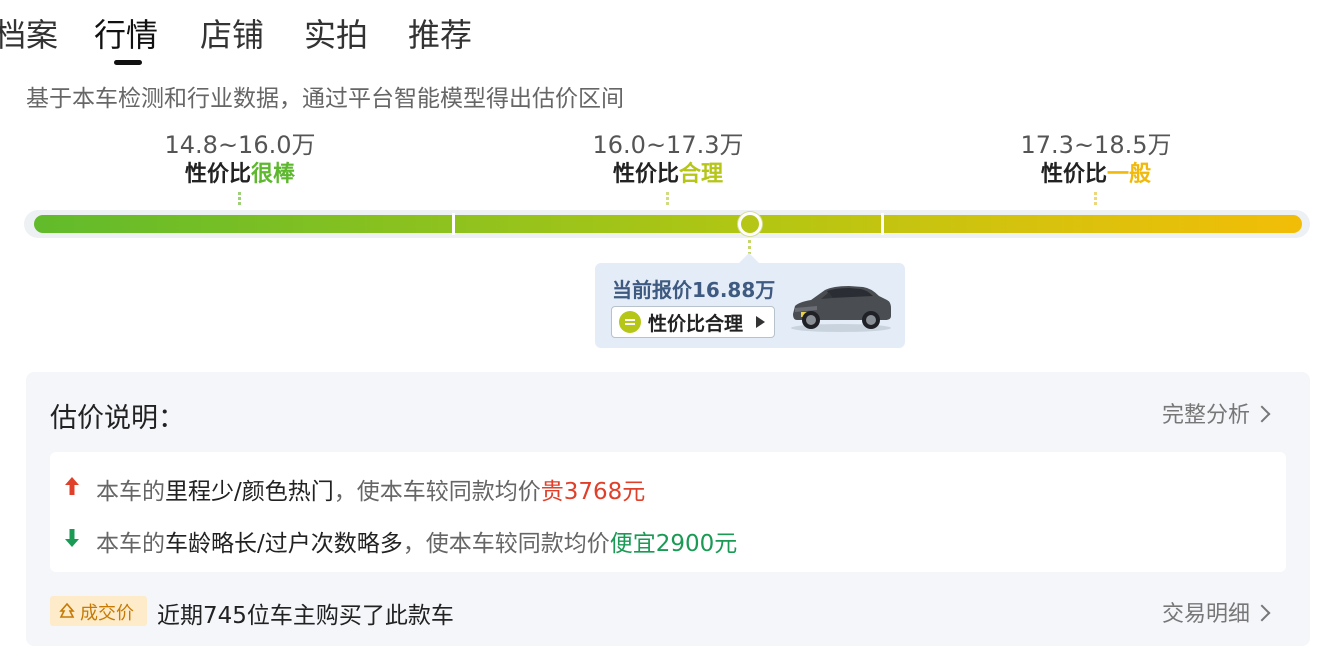 This screenshot has width=1336, height=672. What do you see at coordinates (668, 174) in the screenshot?
I see `band-label: 性价比合理` at bounding box center [668, 174].